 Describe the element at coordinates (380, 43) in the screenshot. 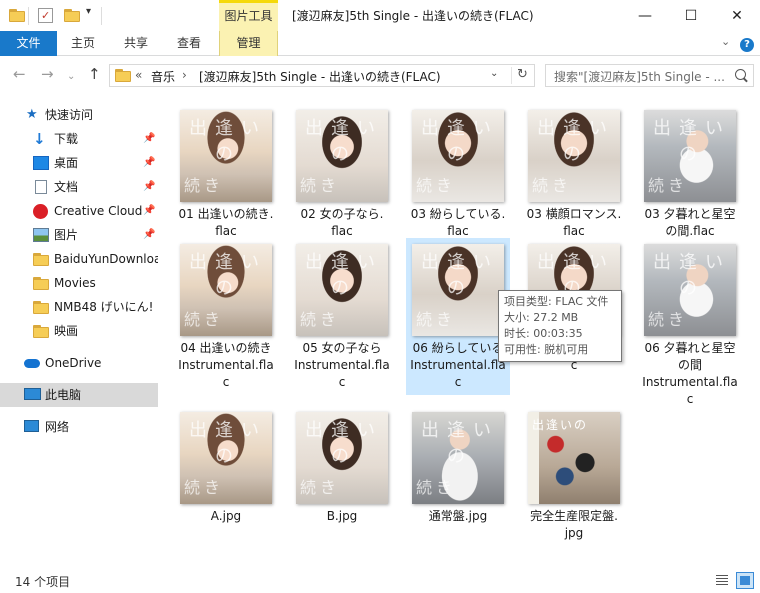

I see `ribbon-tabs: 文件 主页 共享 查看 管理 ⌄` at that location.